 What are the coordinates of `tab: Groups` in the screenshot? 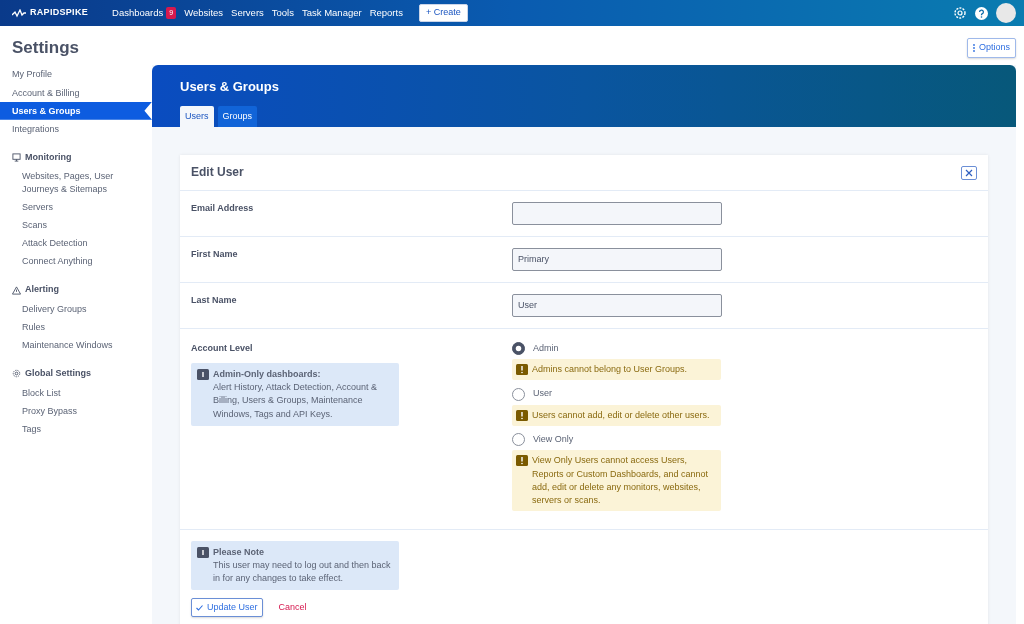 It's located at (237, 117).